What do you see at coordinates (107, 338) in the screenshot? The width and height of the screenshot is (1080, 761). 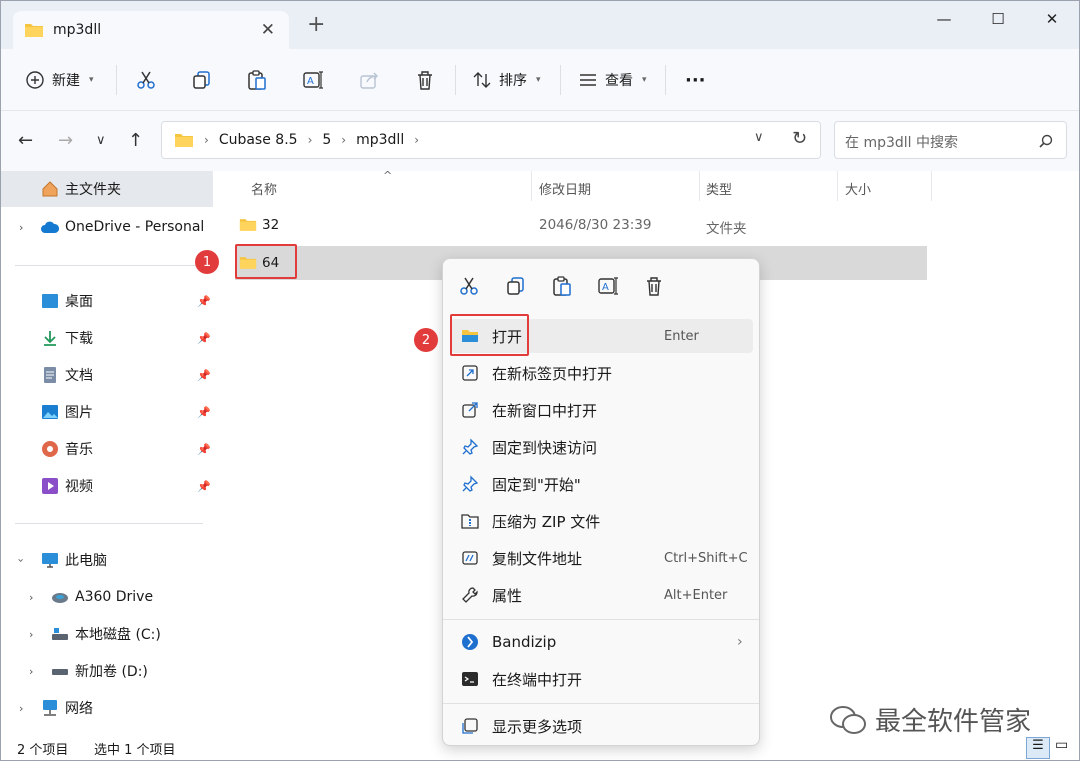 I see `sidebar-item-downloads: 下载 📌` at bounding box center [107, 338].